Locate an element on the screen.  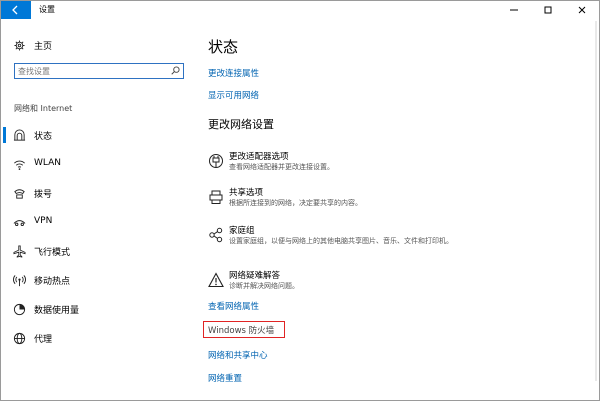
option-troubleshoot: 网络疑难解答 诊断并解决网络问题。 is located at coordinates (388, 283).